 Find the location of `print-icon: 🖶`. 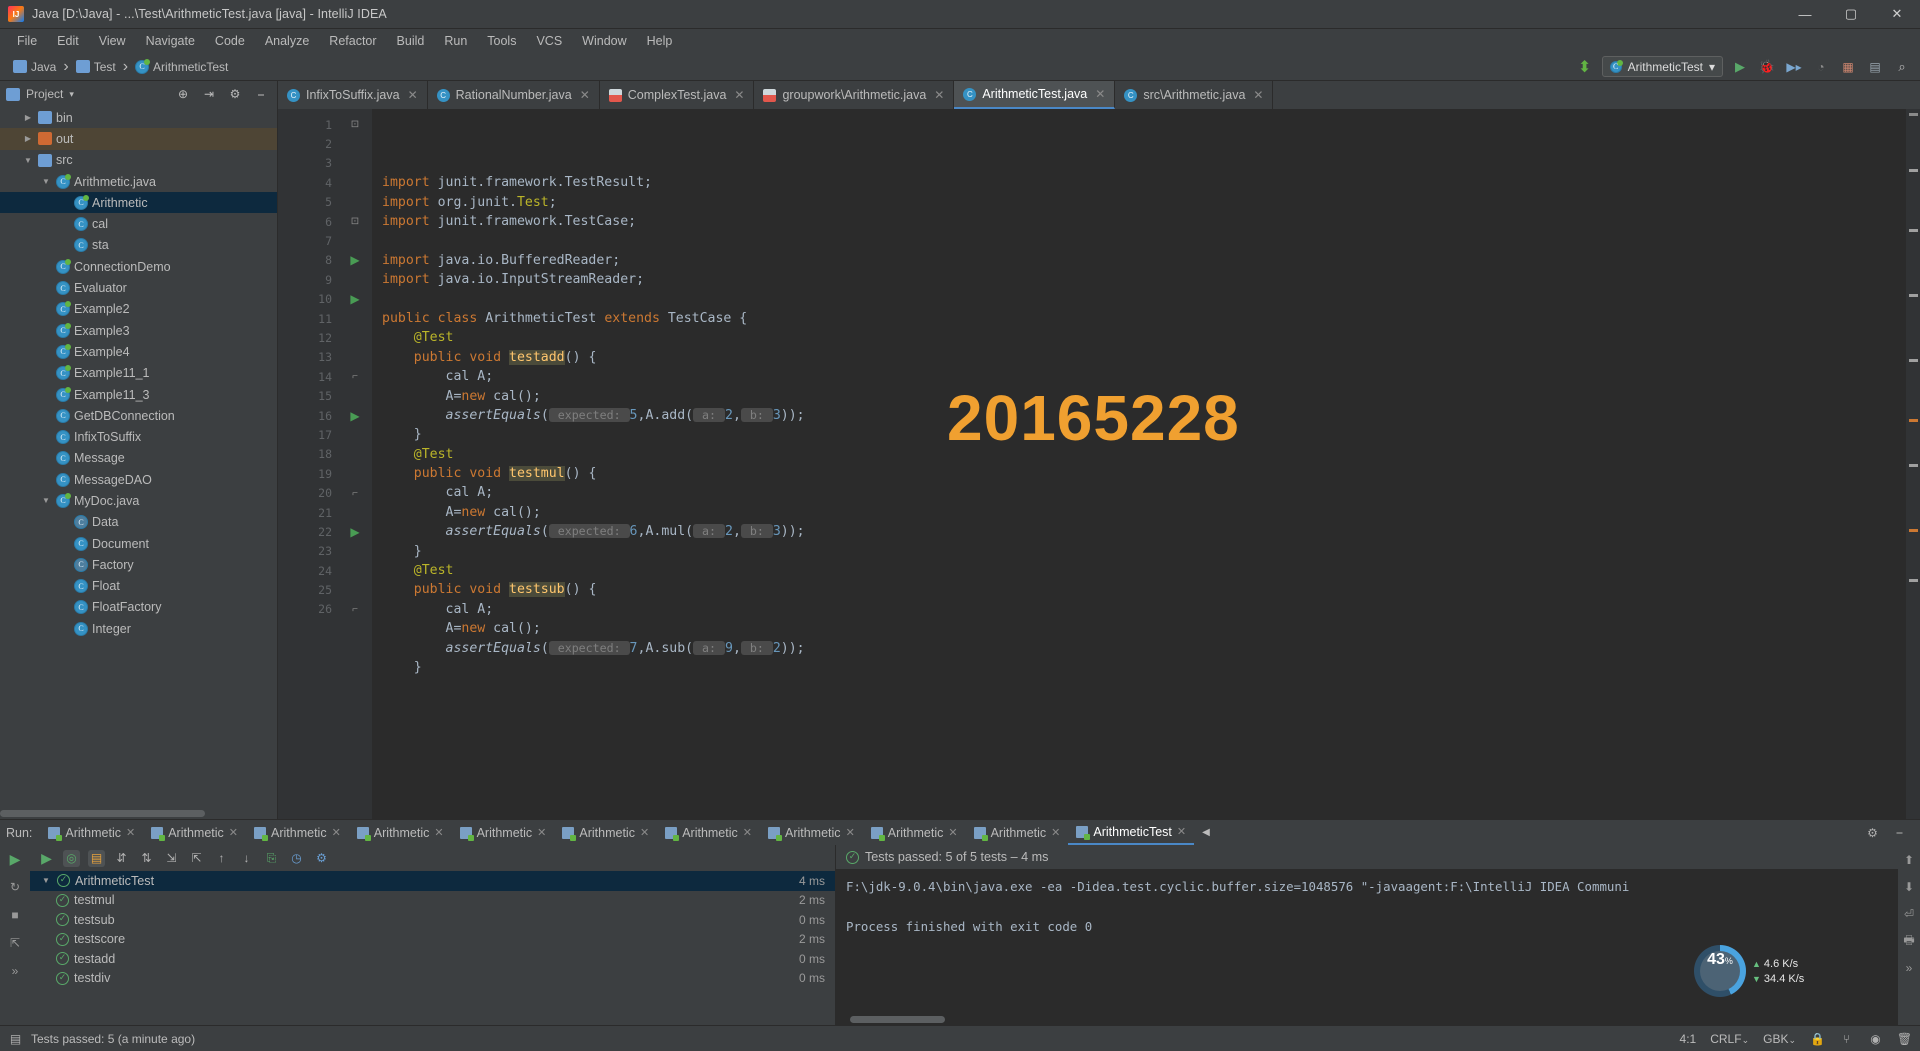

print-icon: 🖶 is located at coordinates (1909, 941).